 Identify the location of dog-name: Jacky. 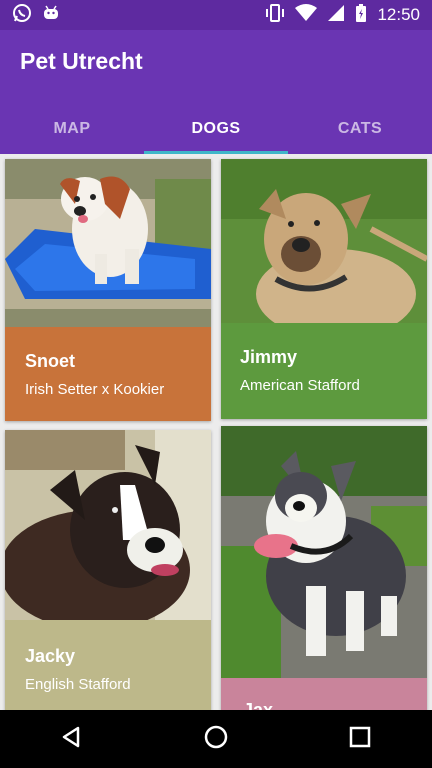
(50, 656).